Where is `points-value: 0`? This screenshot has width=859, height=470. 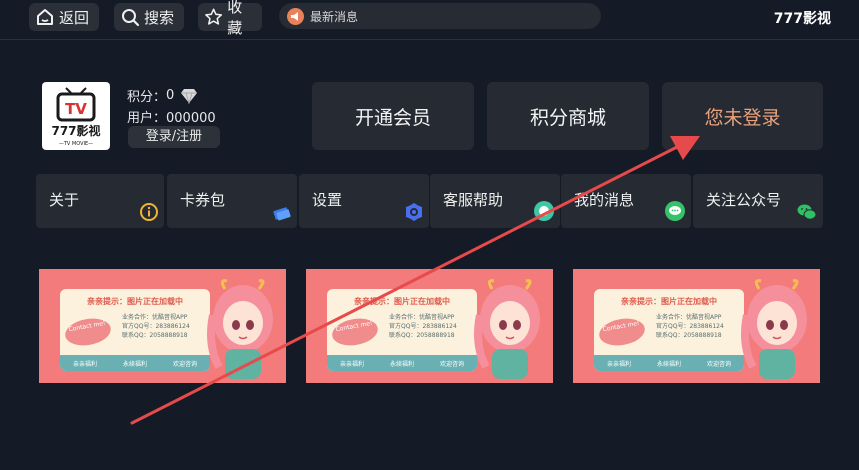
points-value: 0 is located at coordinates (170, 95).